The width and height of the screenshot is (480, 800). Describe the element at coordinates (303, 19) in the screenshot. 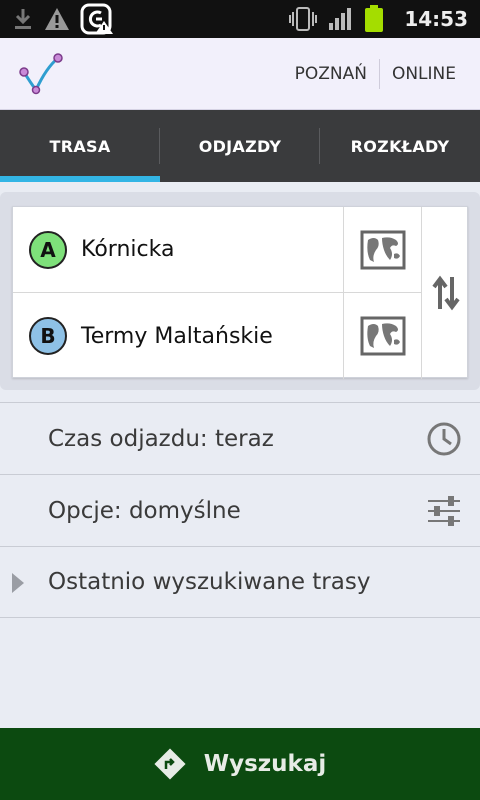

I see `vibrate-icon` at that location.